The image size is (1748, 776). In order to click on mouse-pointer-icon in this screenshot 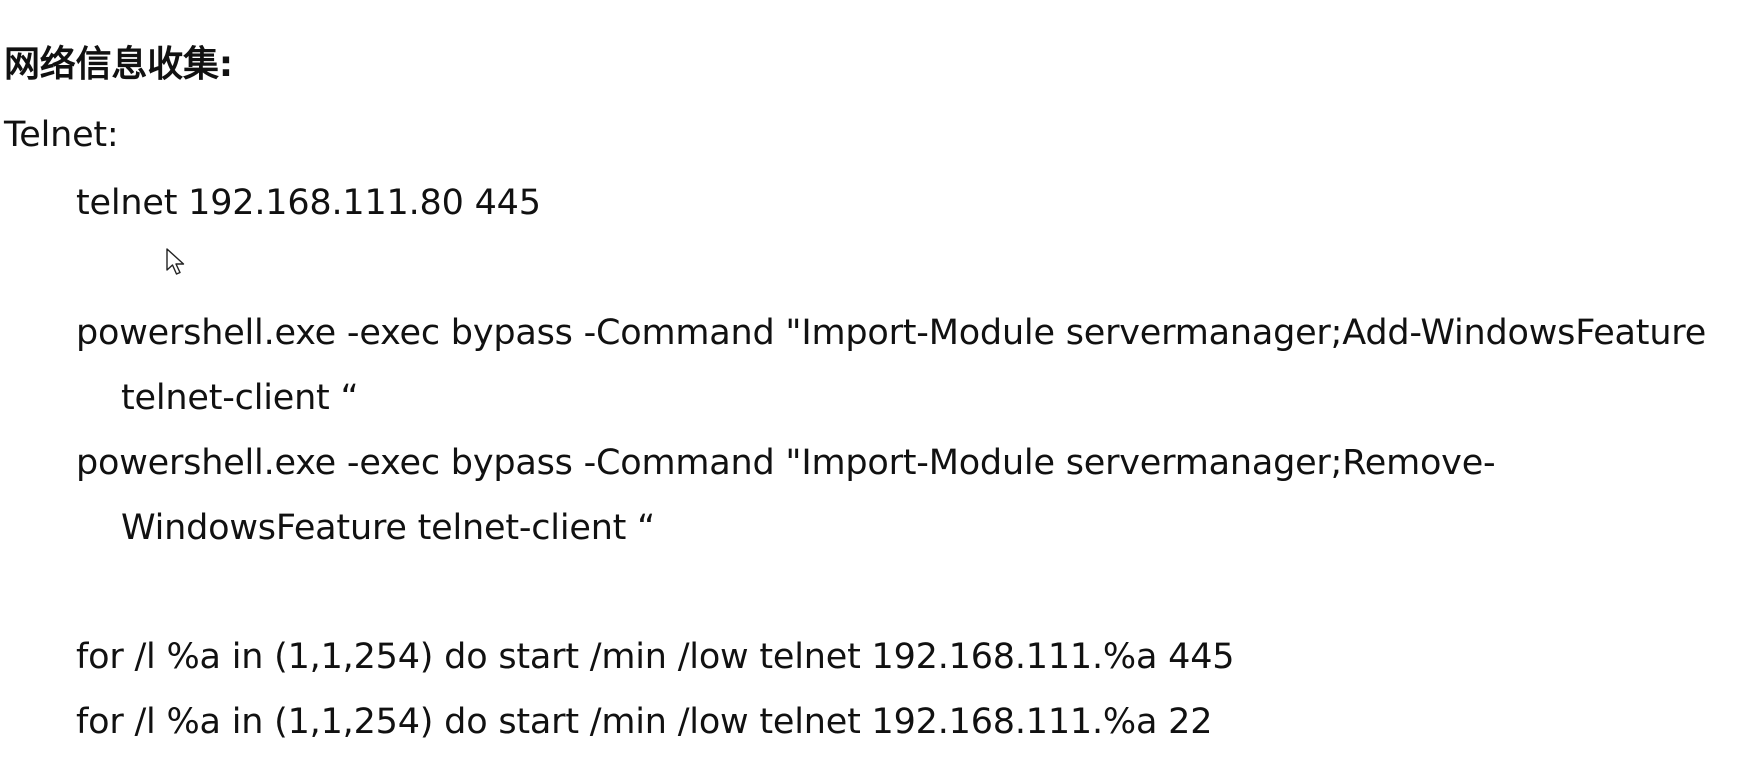, I will do `click(175, 261)`.